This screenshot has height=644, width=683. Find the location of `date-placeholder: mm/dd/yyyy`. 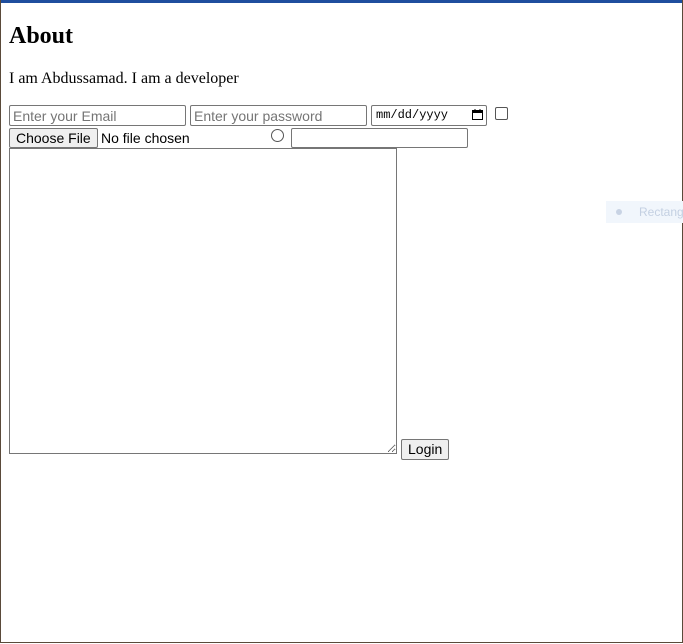

date-placeholder: mm/dd/yyyy is located at coordinates (412, 115).